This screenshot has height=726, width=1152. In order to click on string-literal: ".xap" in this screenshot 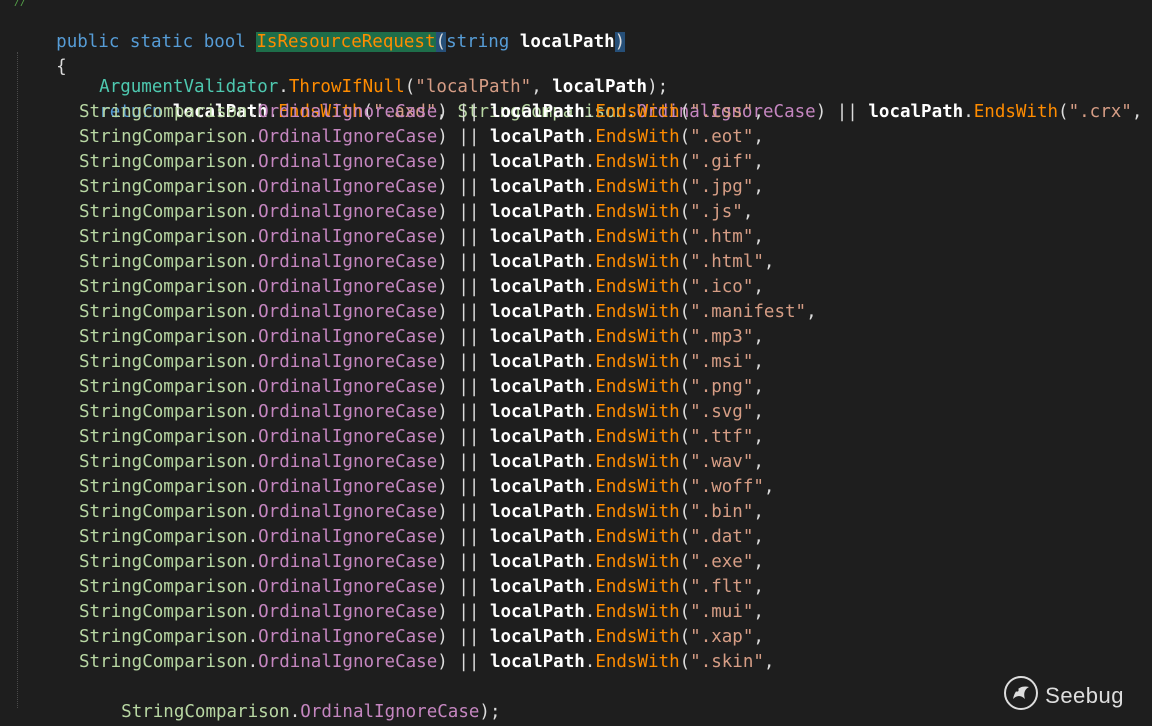, I will do `click(722, 637)`.